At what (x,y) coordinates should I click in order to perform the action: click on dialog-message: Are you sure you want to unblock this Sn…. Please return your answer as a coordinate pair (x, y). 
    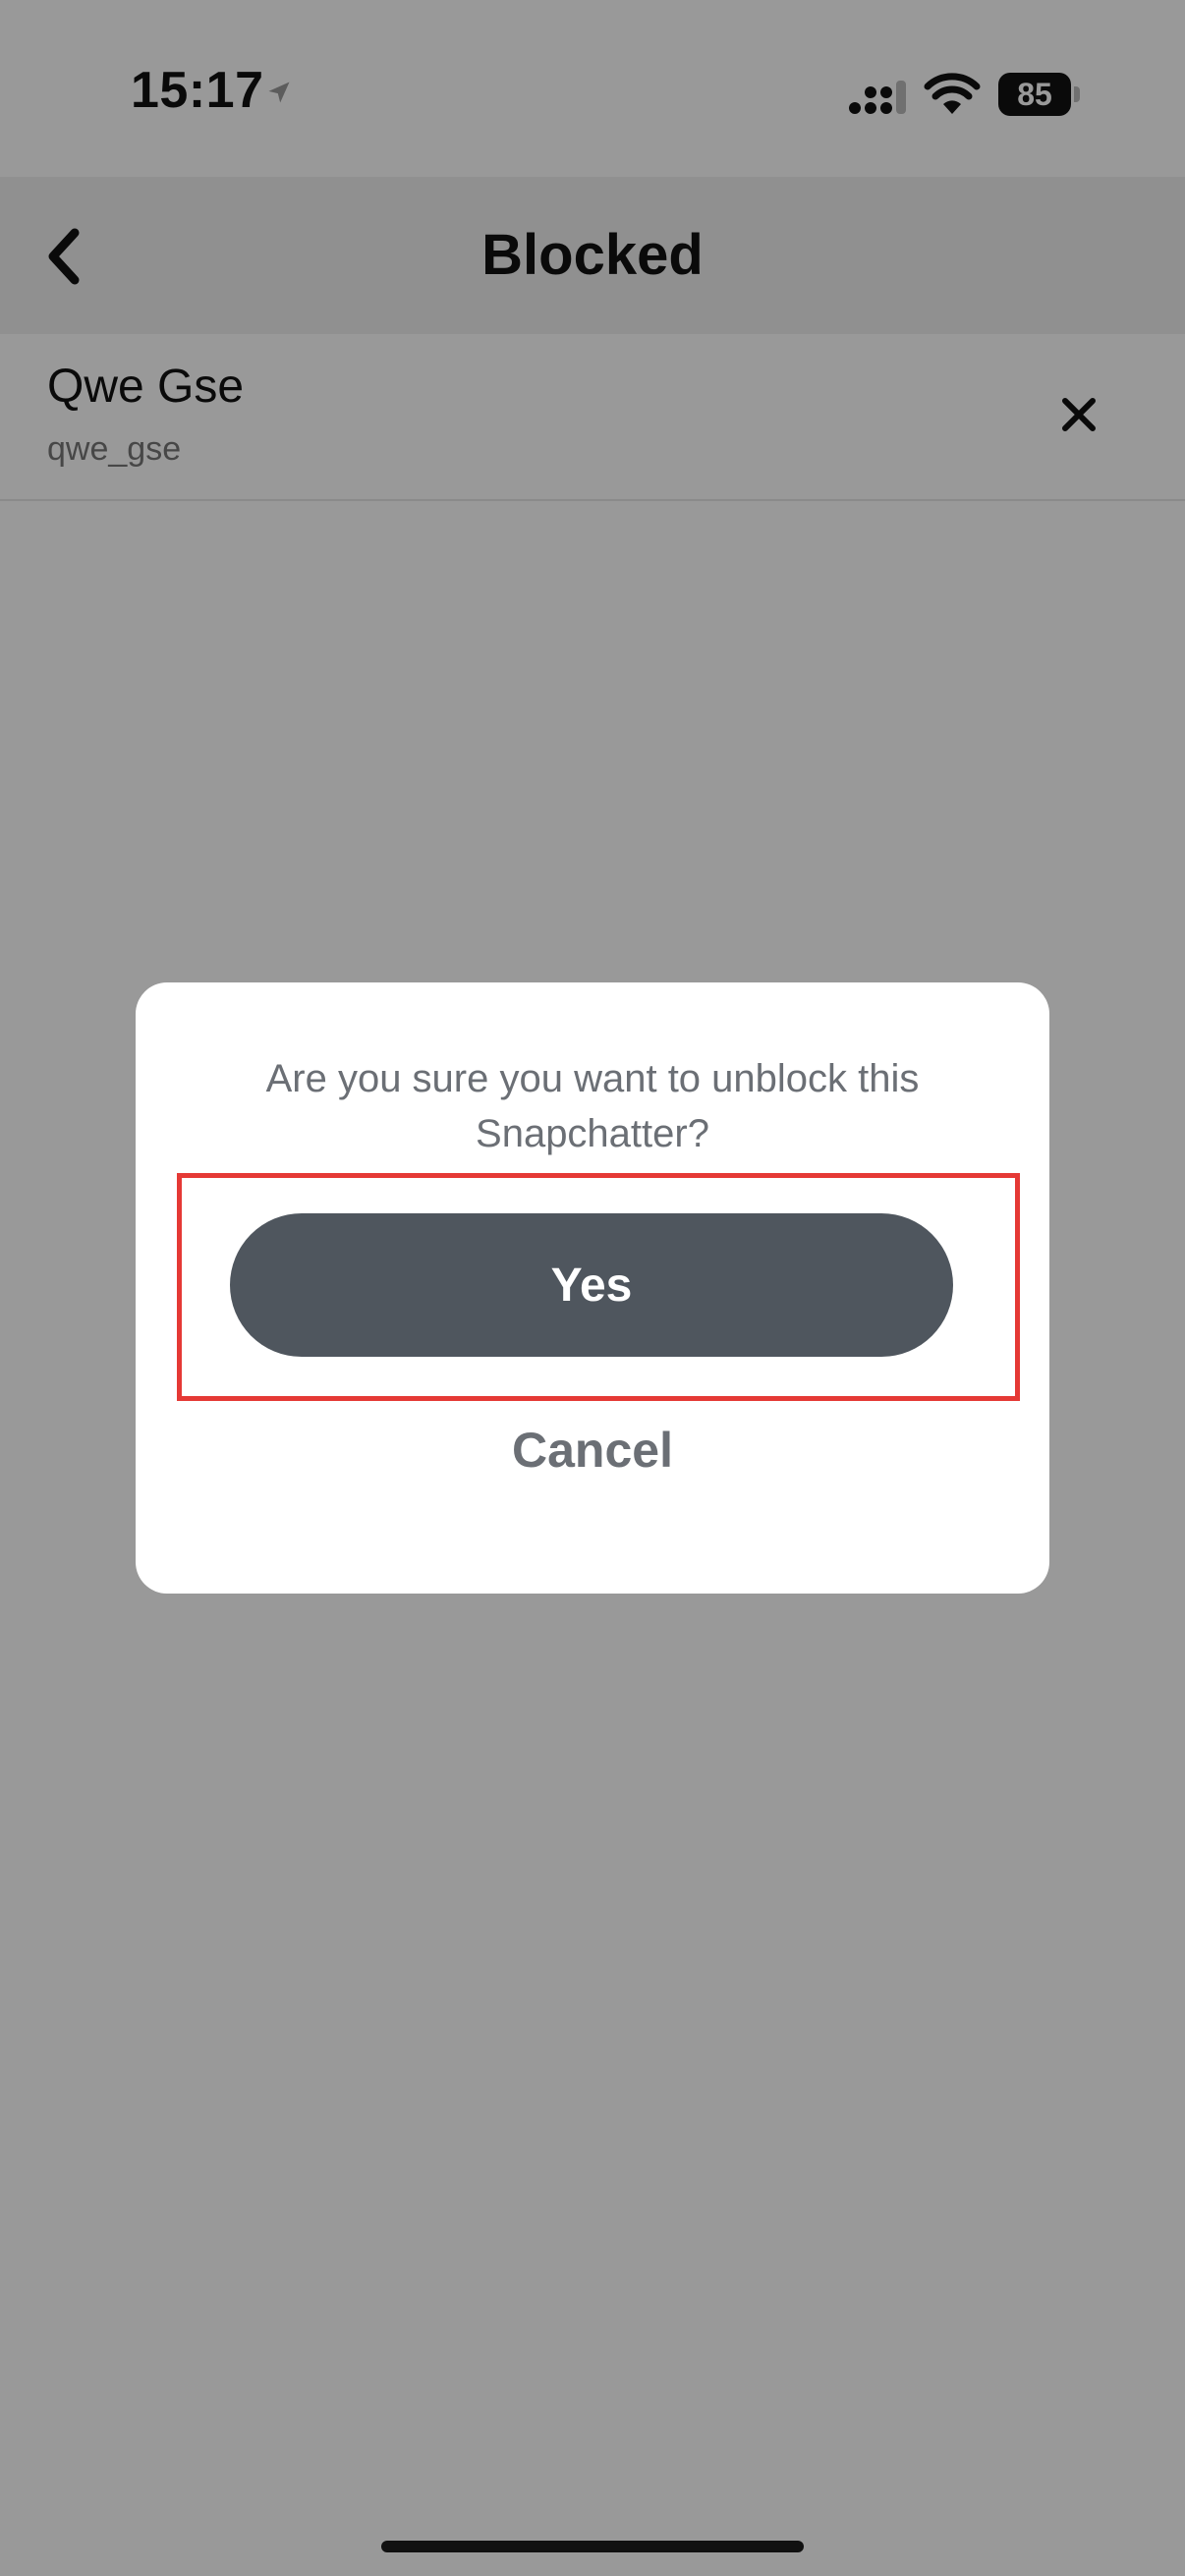
    Looking at the image, I should click on (592, 1106).